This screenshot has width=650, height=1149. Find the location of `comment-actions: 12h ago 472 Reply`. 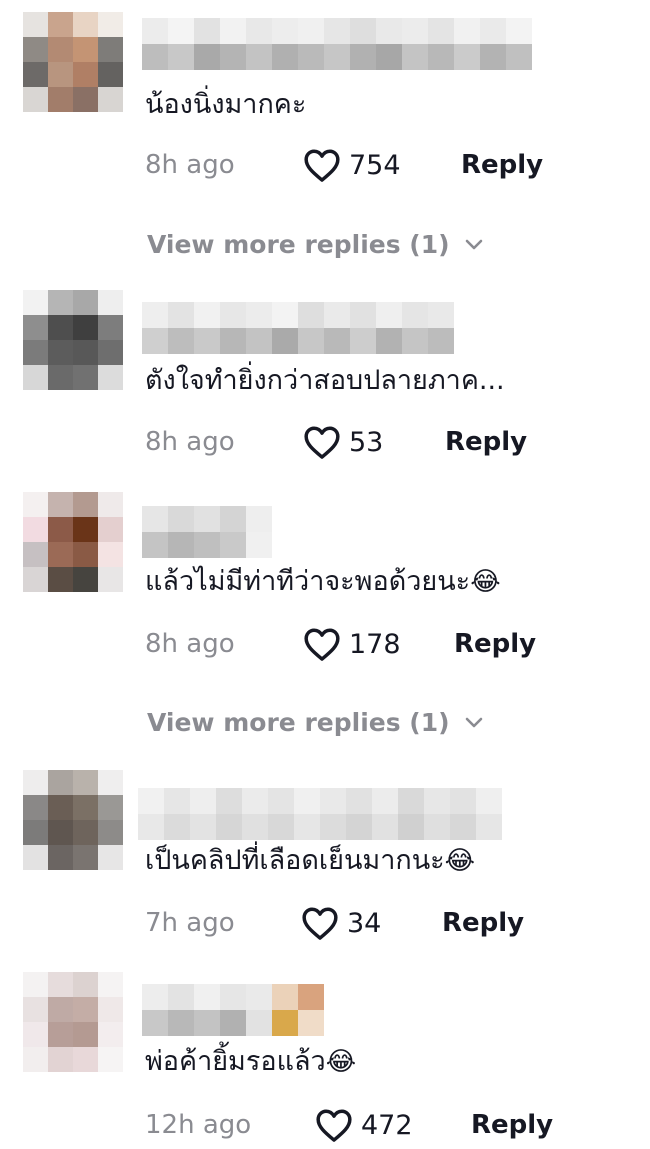

comment-actions: 12h ago 472 Reply is located at coordinates (397, 1125).